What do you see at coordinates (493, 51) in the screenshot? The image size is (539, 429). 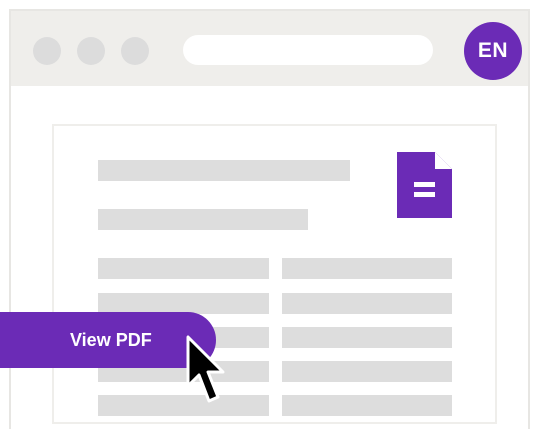 I see `language-badge: EN` at bounding box center [493, 51].